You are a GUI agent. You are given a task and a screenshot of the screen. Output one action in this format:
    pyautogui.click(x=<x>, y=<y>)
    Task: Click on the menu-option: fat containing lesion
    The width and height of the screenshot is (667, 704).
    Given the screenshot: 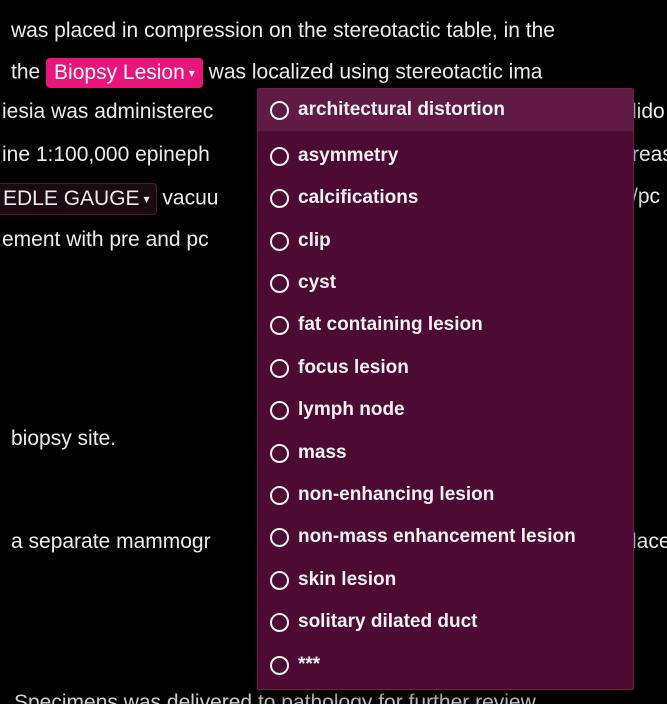 What is the action you would take?
    pyautogui.click(x=445, y=325)
    